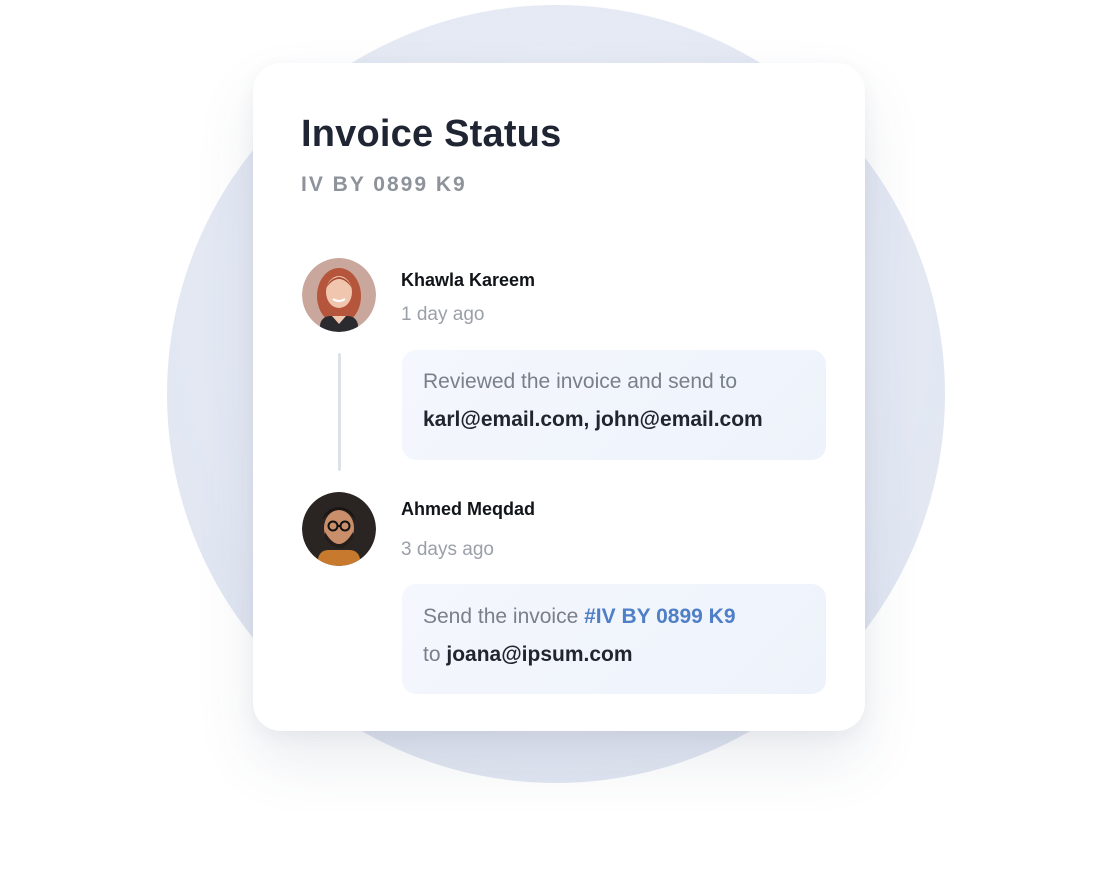 This screenshot has height=890, width=1119. Describe the element at coordinates (447, 549) in the screenshot. I see `timestamp: 3 days ago` at that location.